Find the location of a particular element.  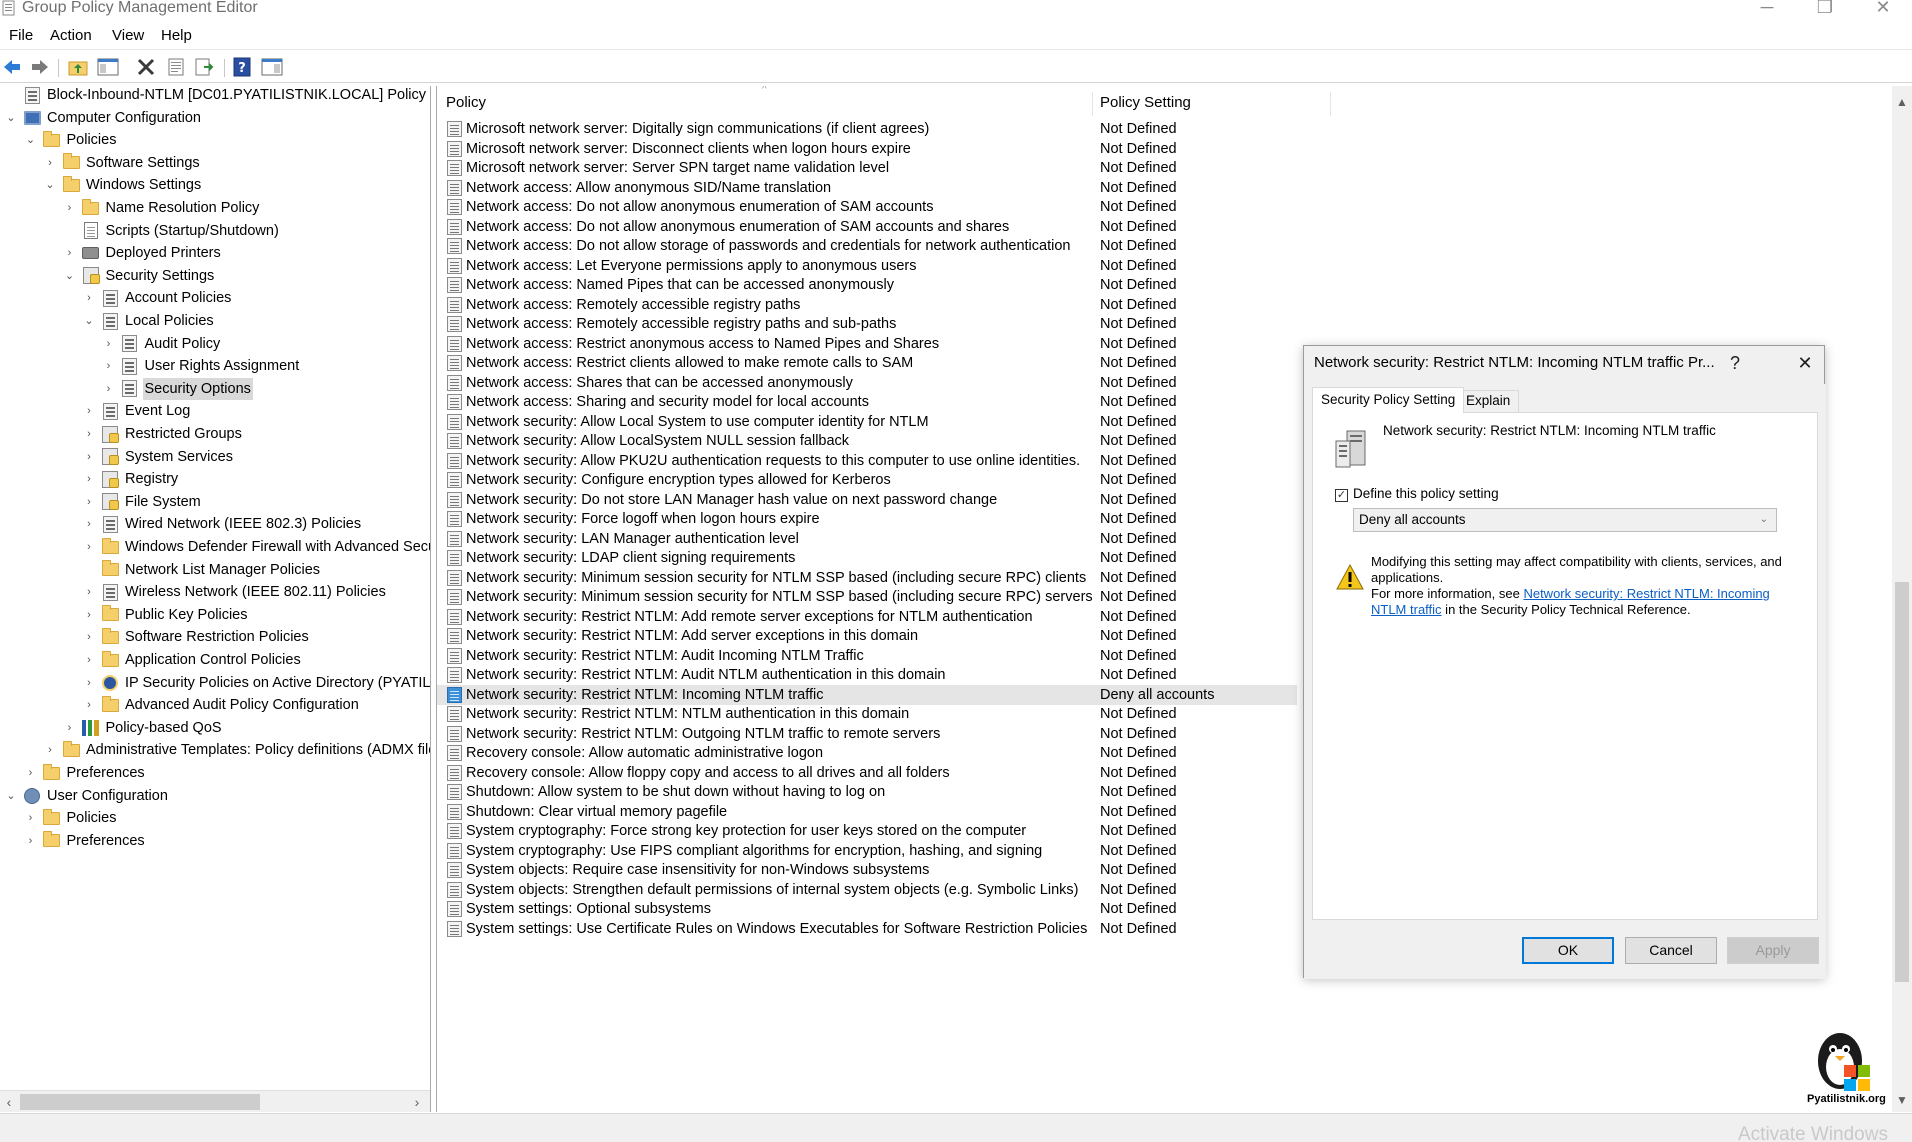

cancel-button: Cancel is located at coordinates (1671, 950).